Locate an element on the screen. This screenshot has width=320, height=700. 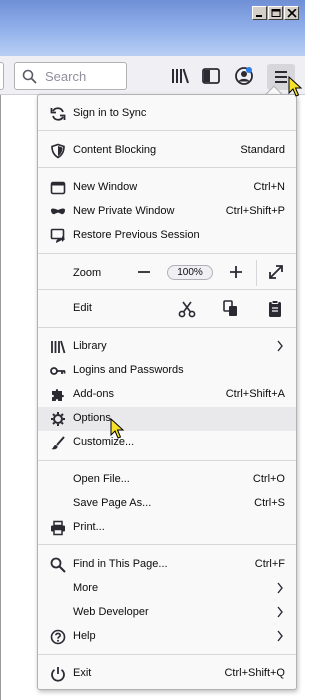
menu-find-in-page: Find in This Page... Ctrl+F is located at coordinates (167, 565).